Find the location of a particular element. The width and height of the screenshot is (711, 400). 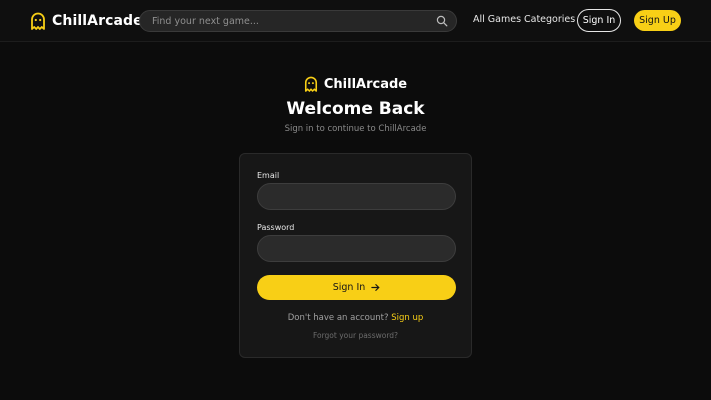

header-sign-in-button: Sign In is located at coordinates (599, 20).